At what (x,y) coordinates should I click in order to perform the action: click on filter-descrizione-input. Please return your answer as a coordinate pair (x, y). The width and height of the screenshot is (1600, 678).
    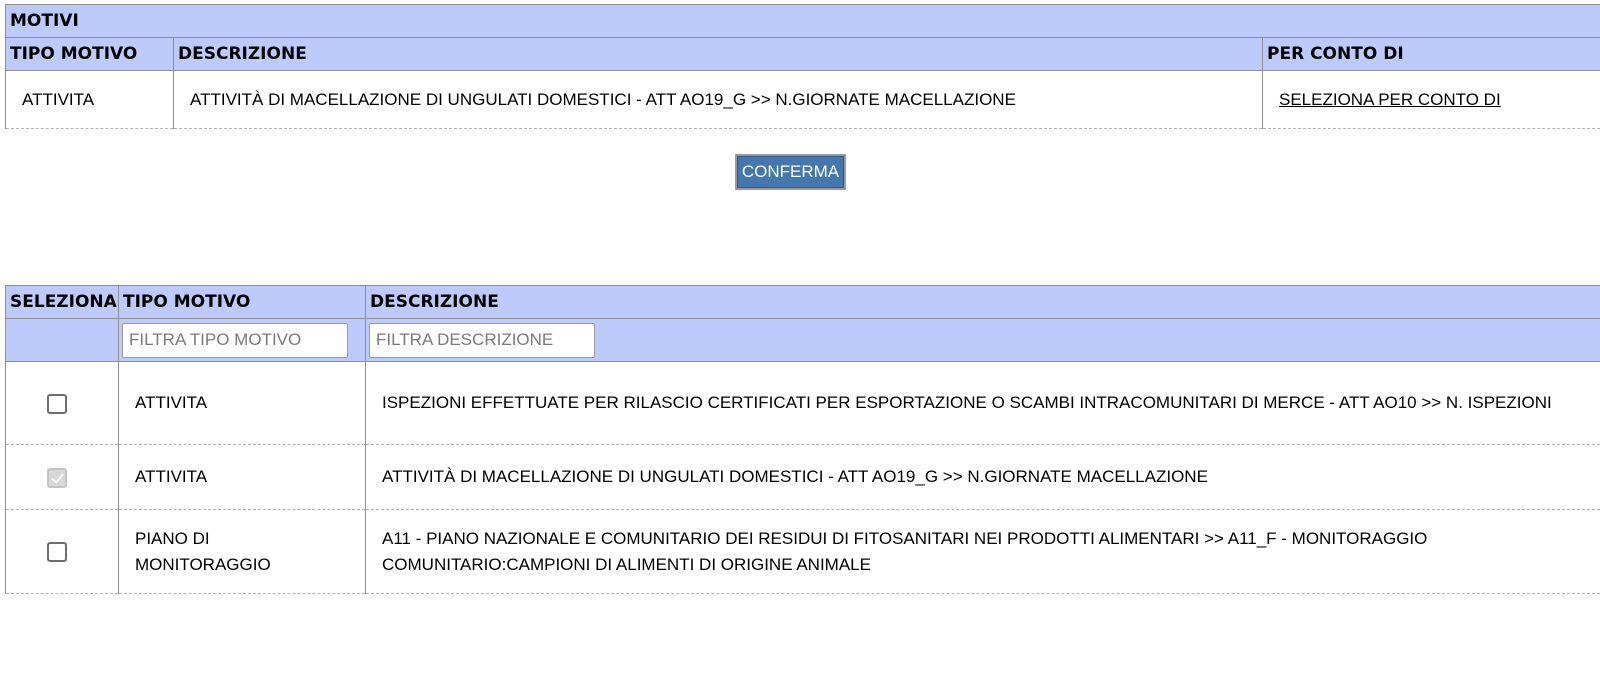
    Looking at the image, I should click on (482, 340).